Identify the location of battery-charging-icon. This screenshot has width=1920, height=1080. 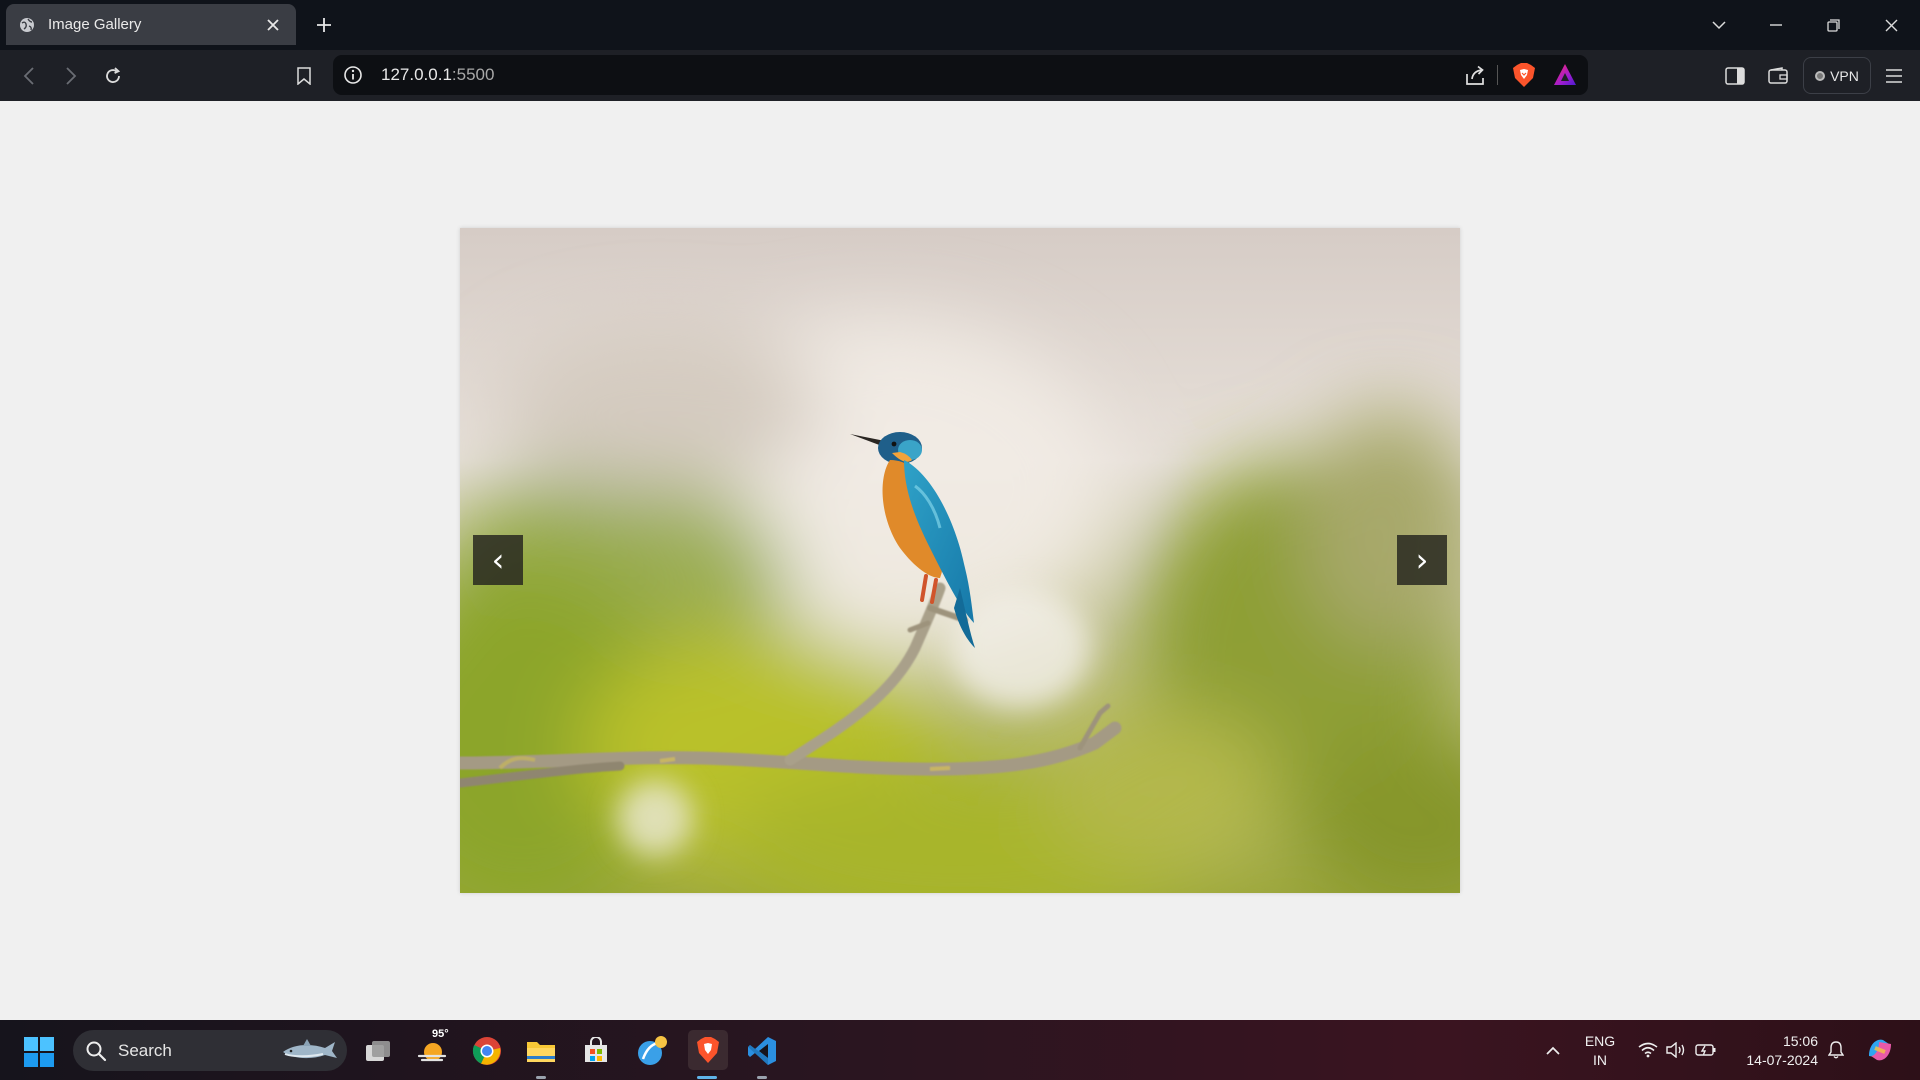
(1706, 1050).